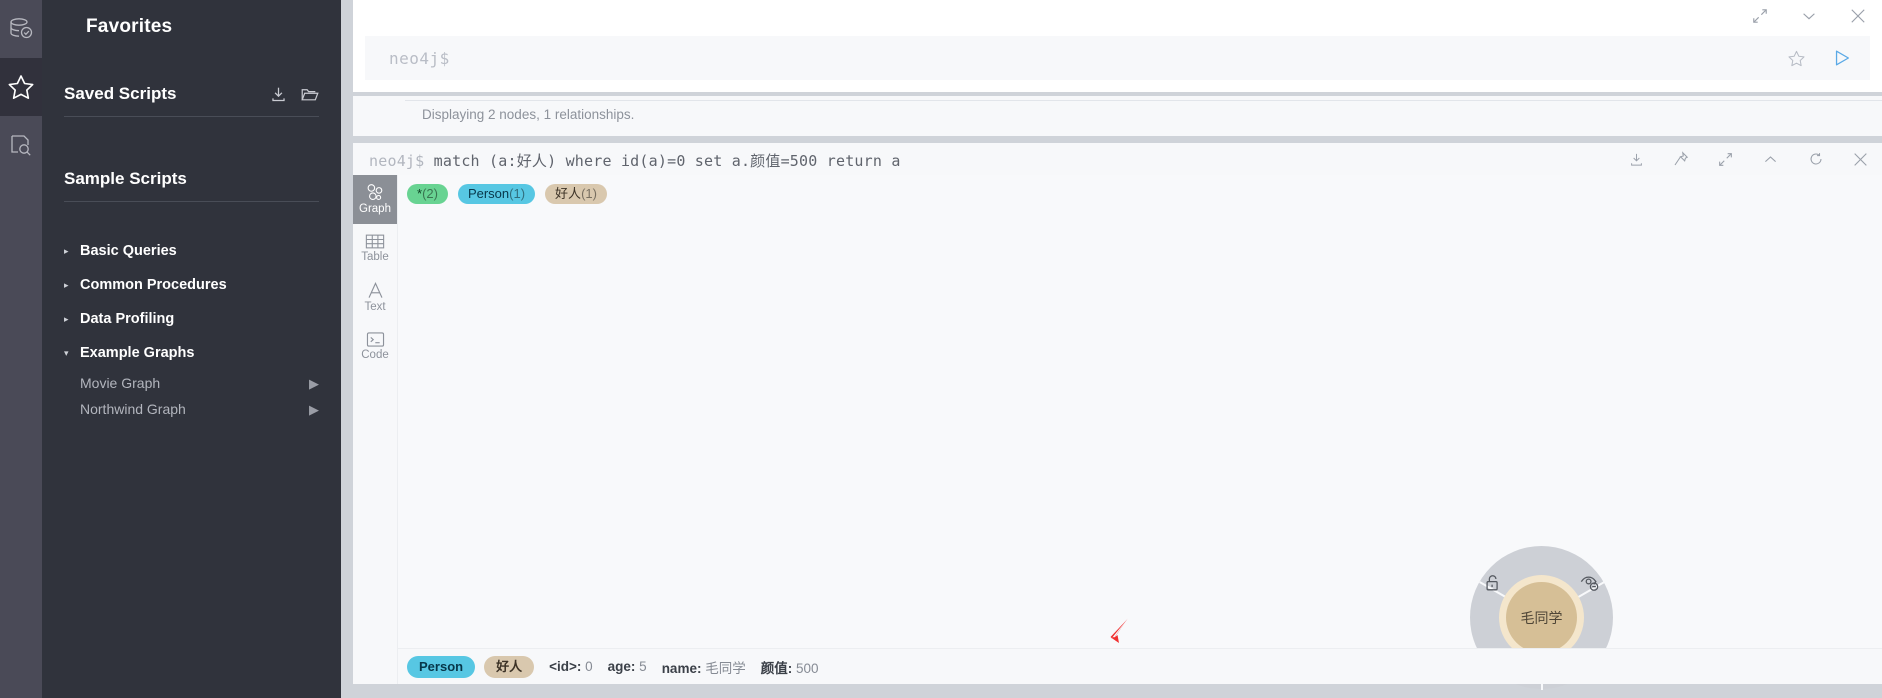  What do you see at coordinates (427, 194) in the screenshot?
I see `legend-chip-all: *(2)` at bounding box center [427, 194].